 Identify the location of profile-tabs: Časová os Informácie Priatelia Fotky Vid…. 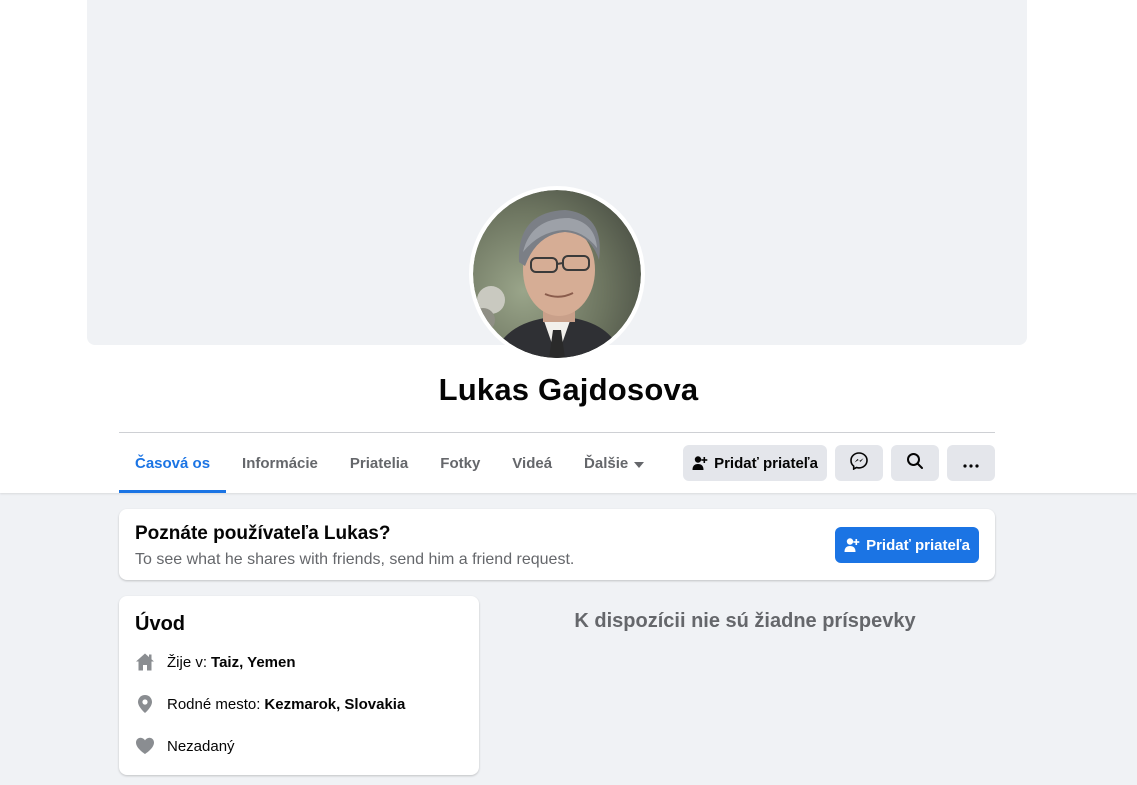
(389, 463).